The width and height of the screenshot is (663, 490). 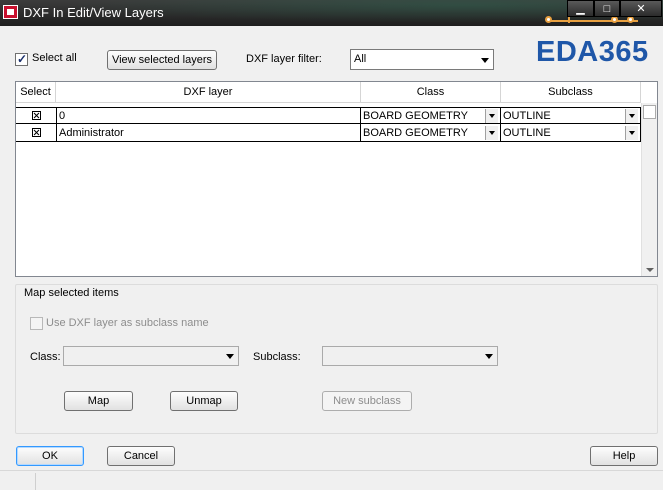 What do you see at coordinates (571, 92) in the screenshot?
I see `column-header-subclass: Subclass` at bounding box center [571, 92].